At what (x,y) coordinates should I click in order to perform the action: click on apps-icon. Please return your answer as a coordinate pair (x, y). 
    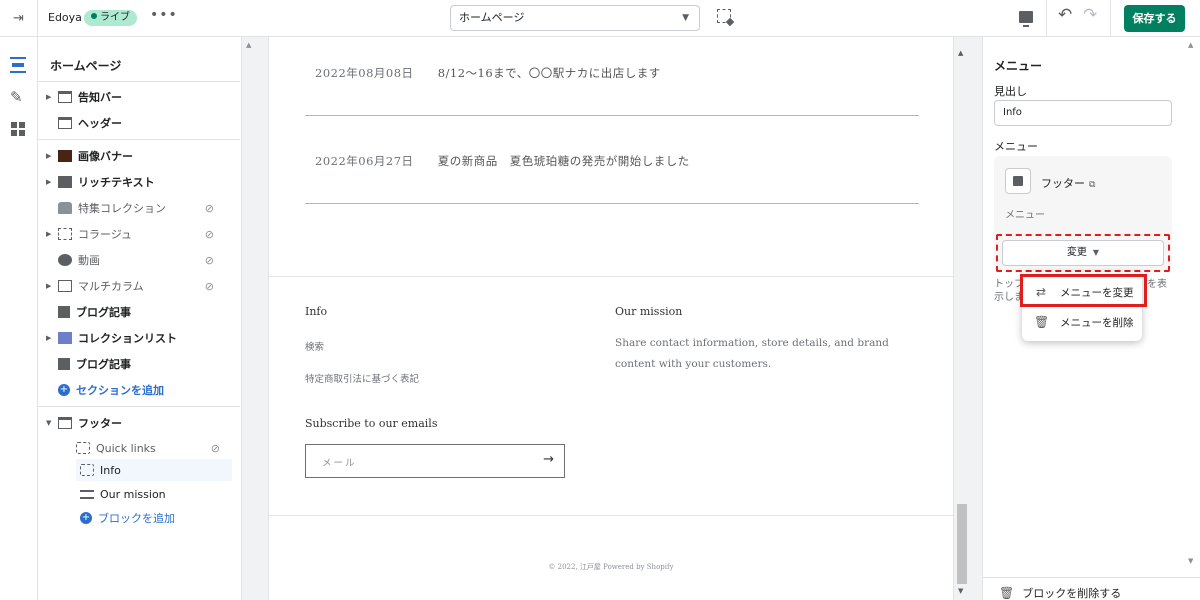
    Looking at the image, I should click on (18, 129).